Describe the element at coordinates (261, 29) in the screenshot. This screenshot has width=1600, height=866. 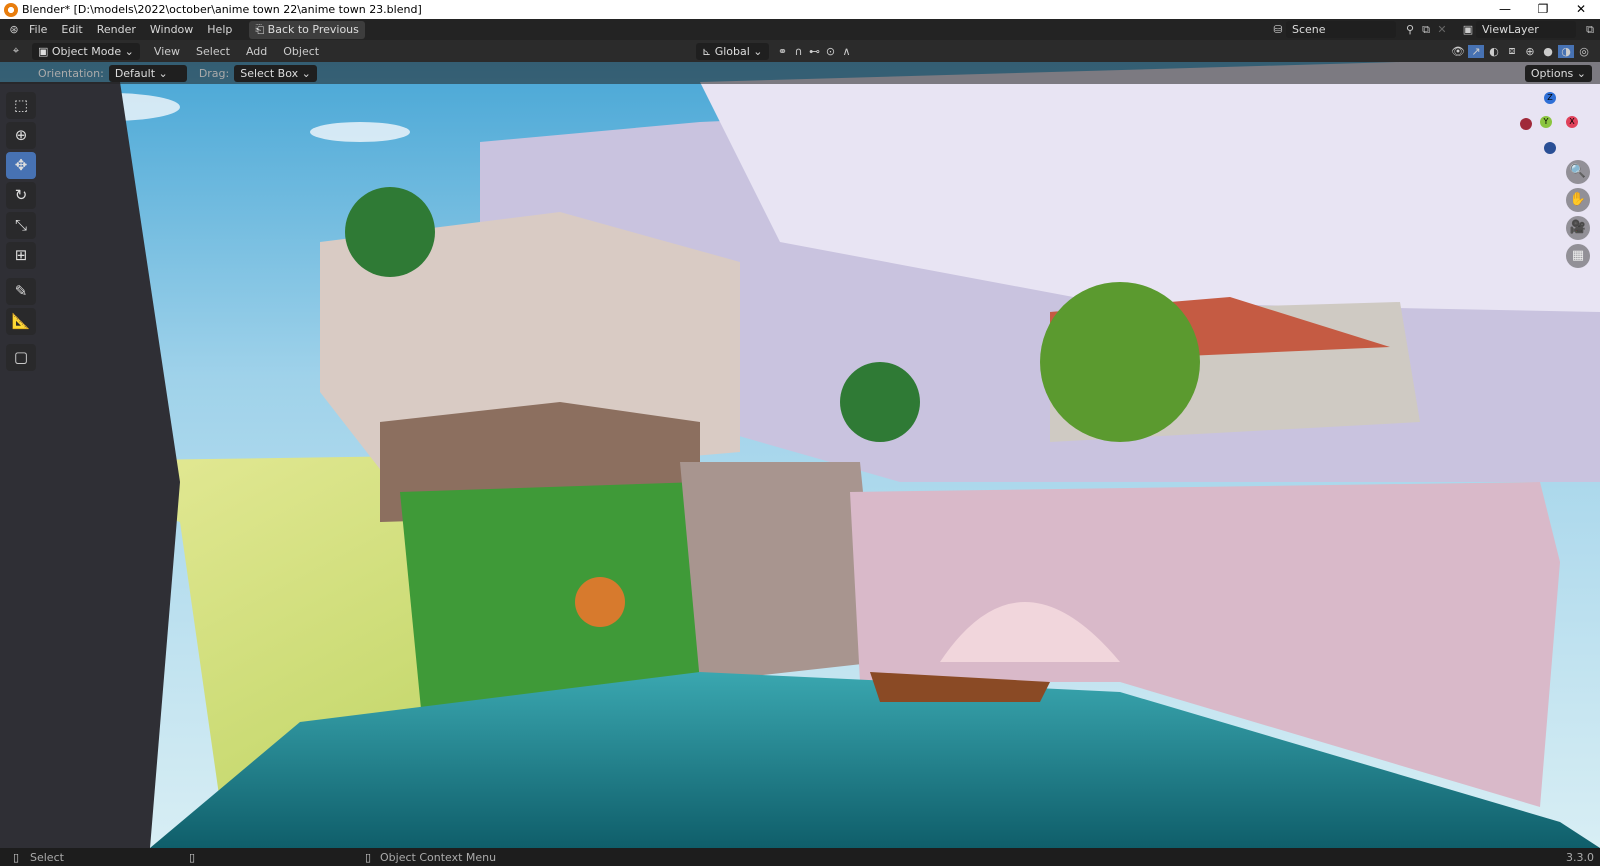
I see `back-icon: ⎗` at that location.